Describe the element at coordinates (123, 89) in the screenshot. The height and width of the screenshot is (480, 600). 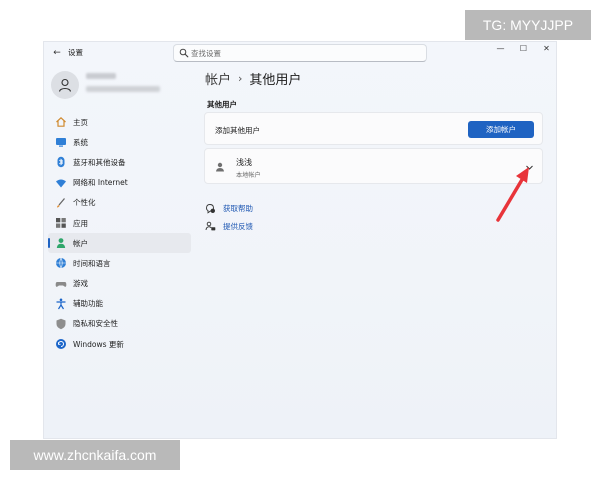
I see `profile-email-blurred` at that location.